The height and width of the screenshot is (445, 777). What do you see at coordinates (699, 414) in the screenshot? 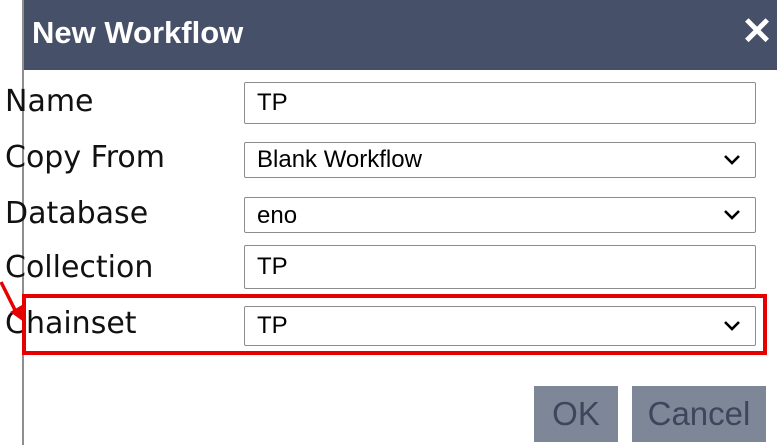
I see `cancel-button: Cancel` at bounding box center [699, 414].